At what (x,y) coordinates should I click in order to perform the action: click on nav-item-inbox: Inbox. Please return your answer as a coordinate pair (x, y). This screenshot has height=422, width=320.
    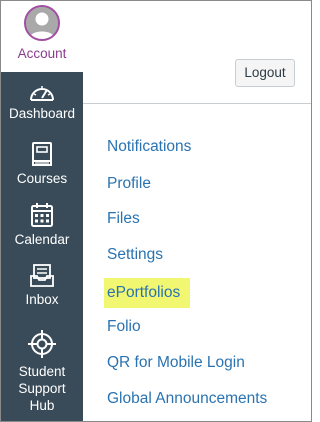
    Looking at the image, I should click on (42, 288).